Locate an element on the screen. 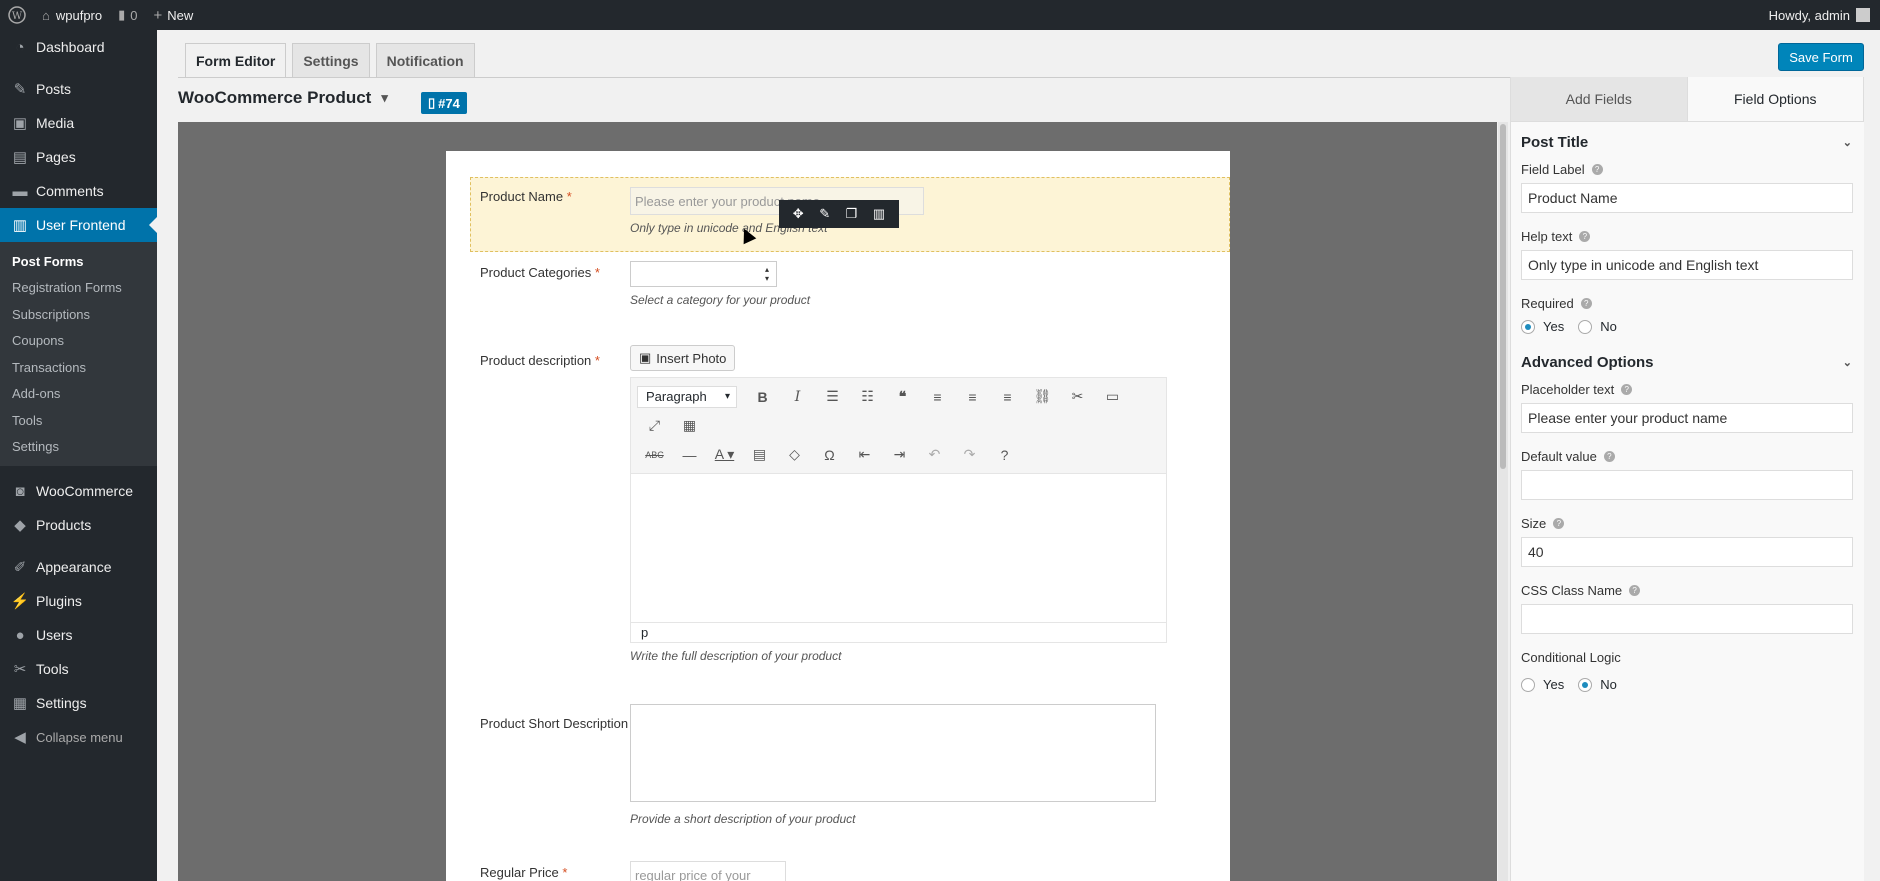 This screenshot has height=881, width=1880. help-text-input: Only type in unicode and English text is located at coordinates (1687, 265).